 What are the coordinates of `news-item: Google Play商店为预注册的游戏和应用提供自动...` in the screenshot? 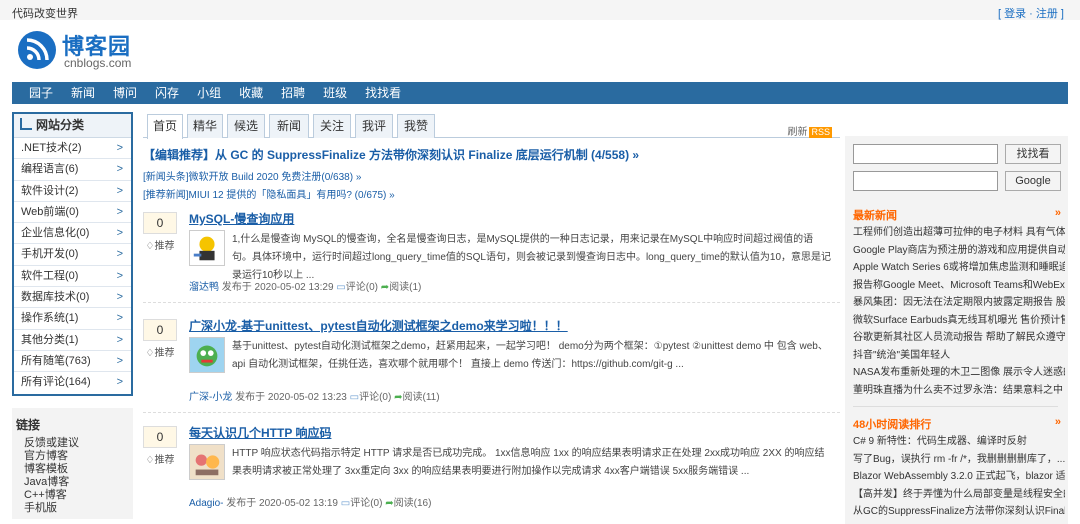 It's located at (959, 251).